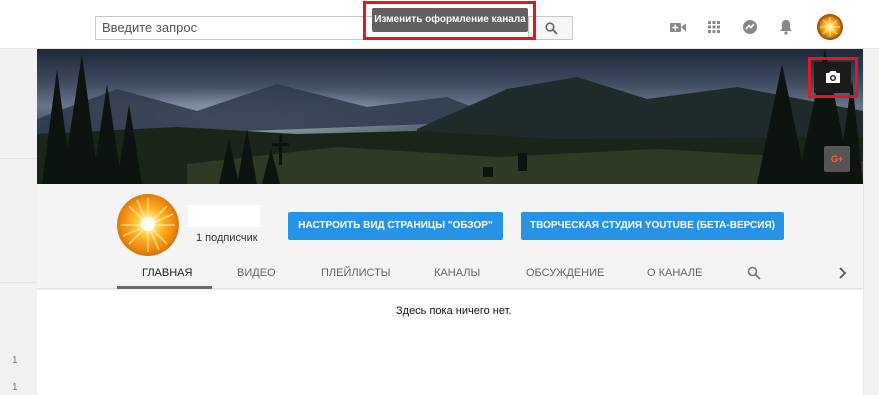 Image resolution: width=879 pixels, height=395 pixels. I want to click on customize-view-button: НАСТРОИТЬ ВИД СТРАНИЦЫ "ОБЗОР", so click(395, 226).